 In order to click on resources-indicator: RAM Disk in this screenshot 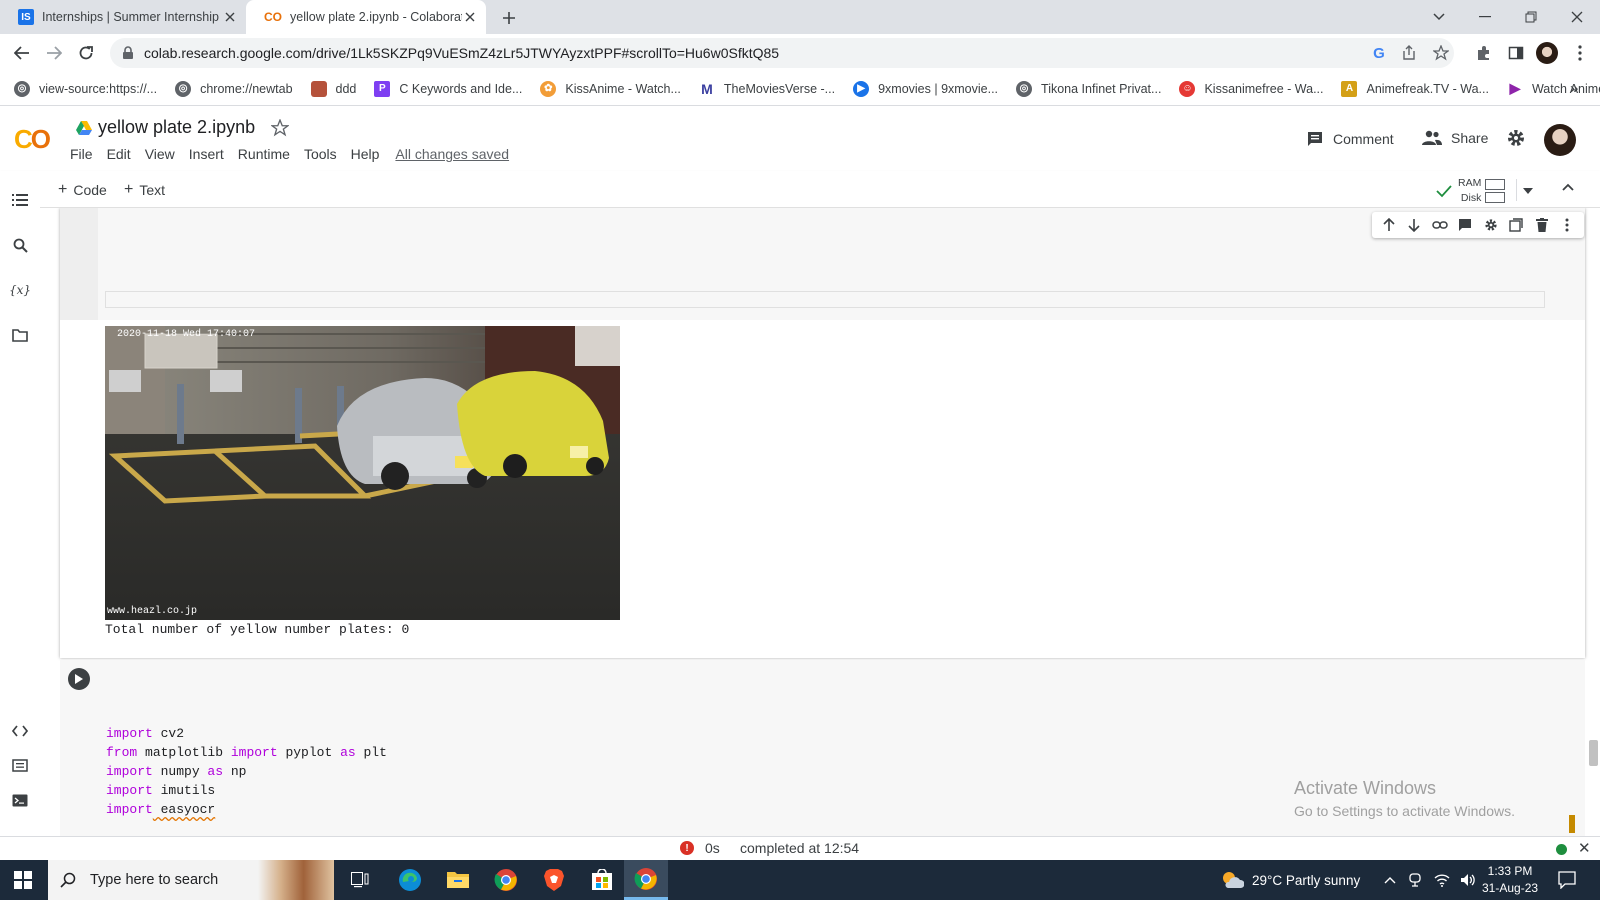, I will do `click(1485, 191)`.